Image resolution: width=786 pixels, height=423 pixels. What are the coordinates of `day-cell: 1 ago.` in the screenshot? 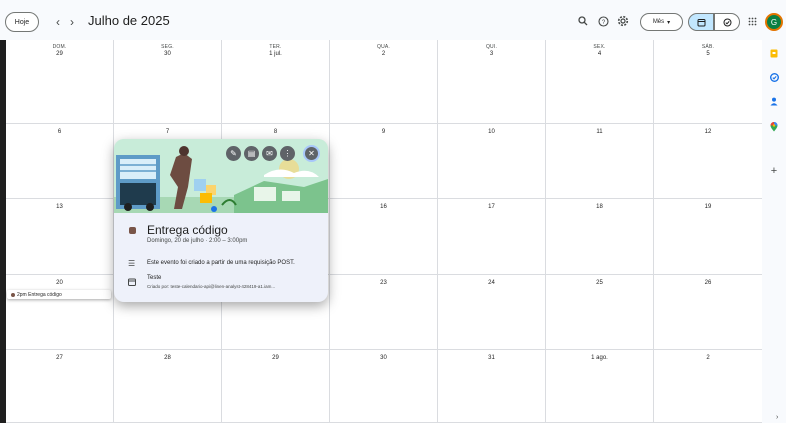 It's located at (600, 386).